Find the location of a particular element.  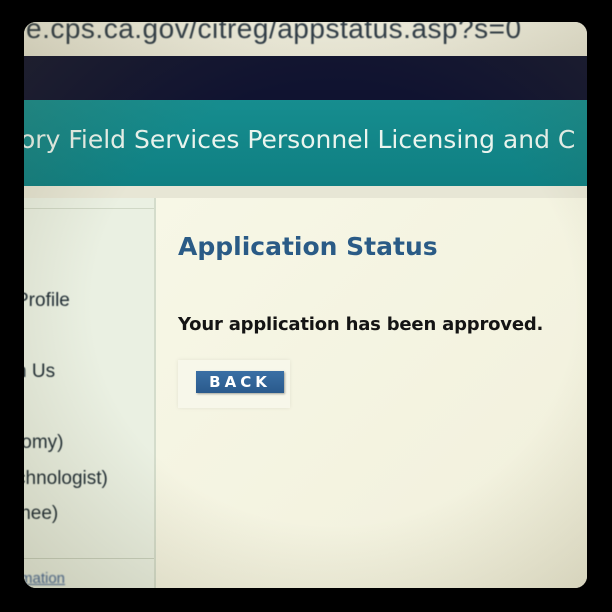

browser-address-bar: e.cps.ca.gov/citreg/appstatus.asp?s=0 is located at coordinates (305, 39).